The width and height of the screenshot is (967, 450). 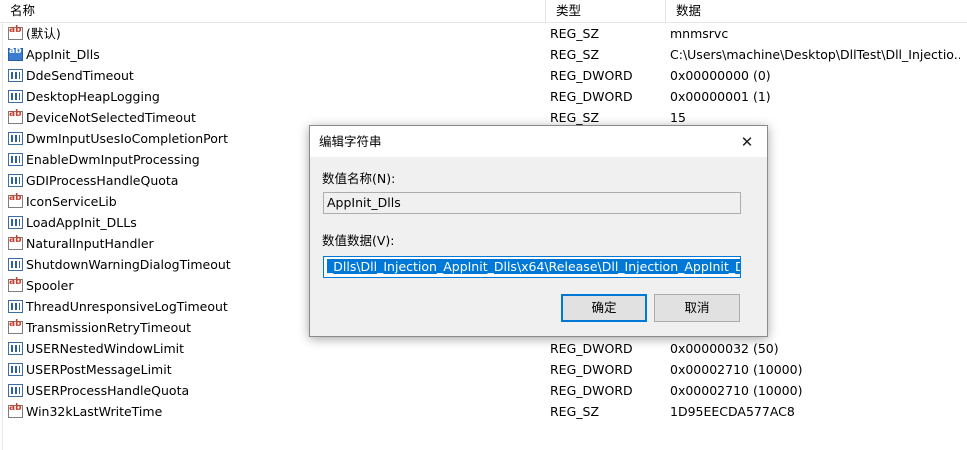 I want to click on value-name: NaturalInputHandler, so click(x=90, y=243).